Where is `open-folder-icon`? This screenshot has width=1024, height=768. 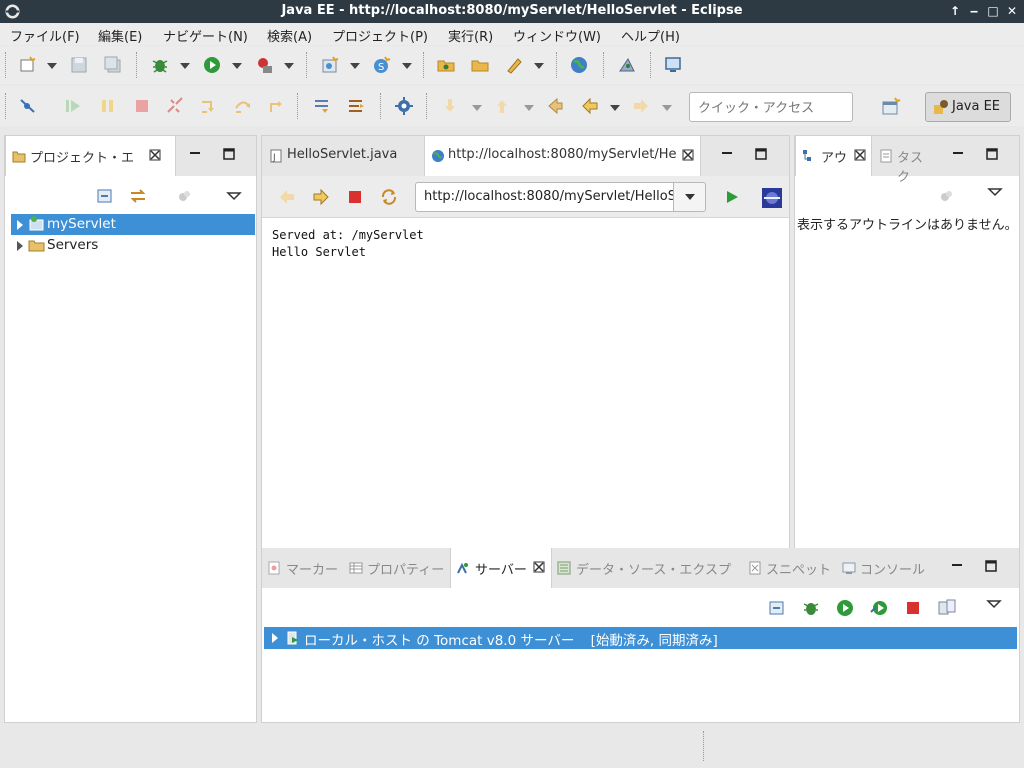
open-folder-icon is located at coordinates (480, 65).